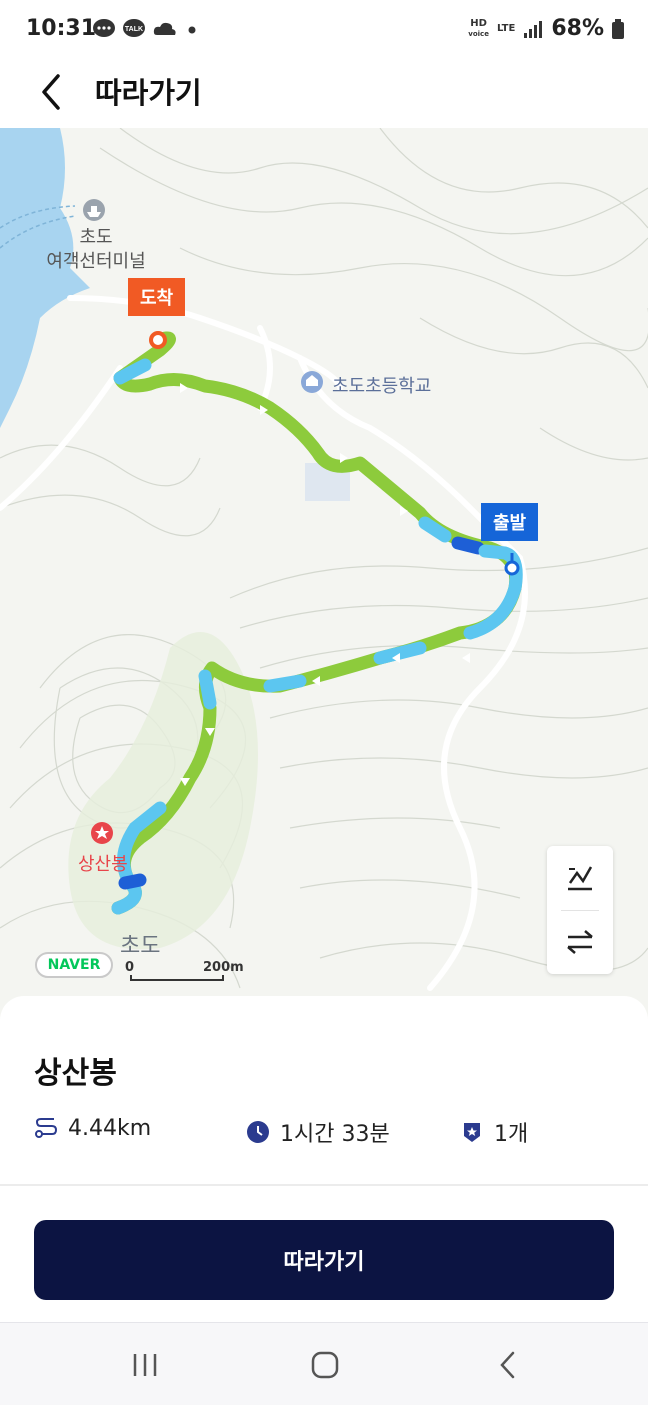 The width and height of the screenshot is (648, 1405). I want to click on recent-apps-button, so click(145, 1365).